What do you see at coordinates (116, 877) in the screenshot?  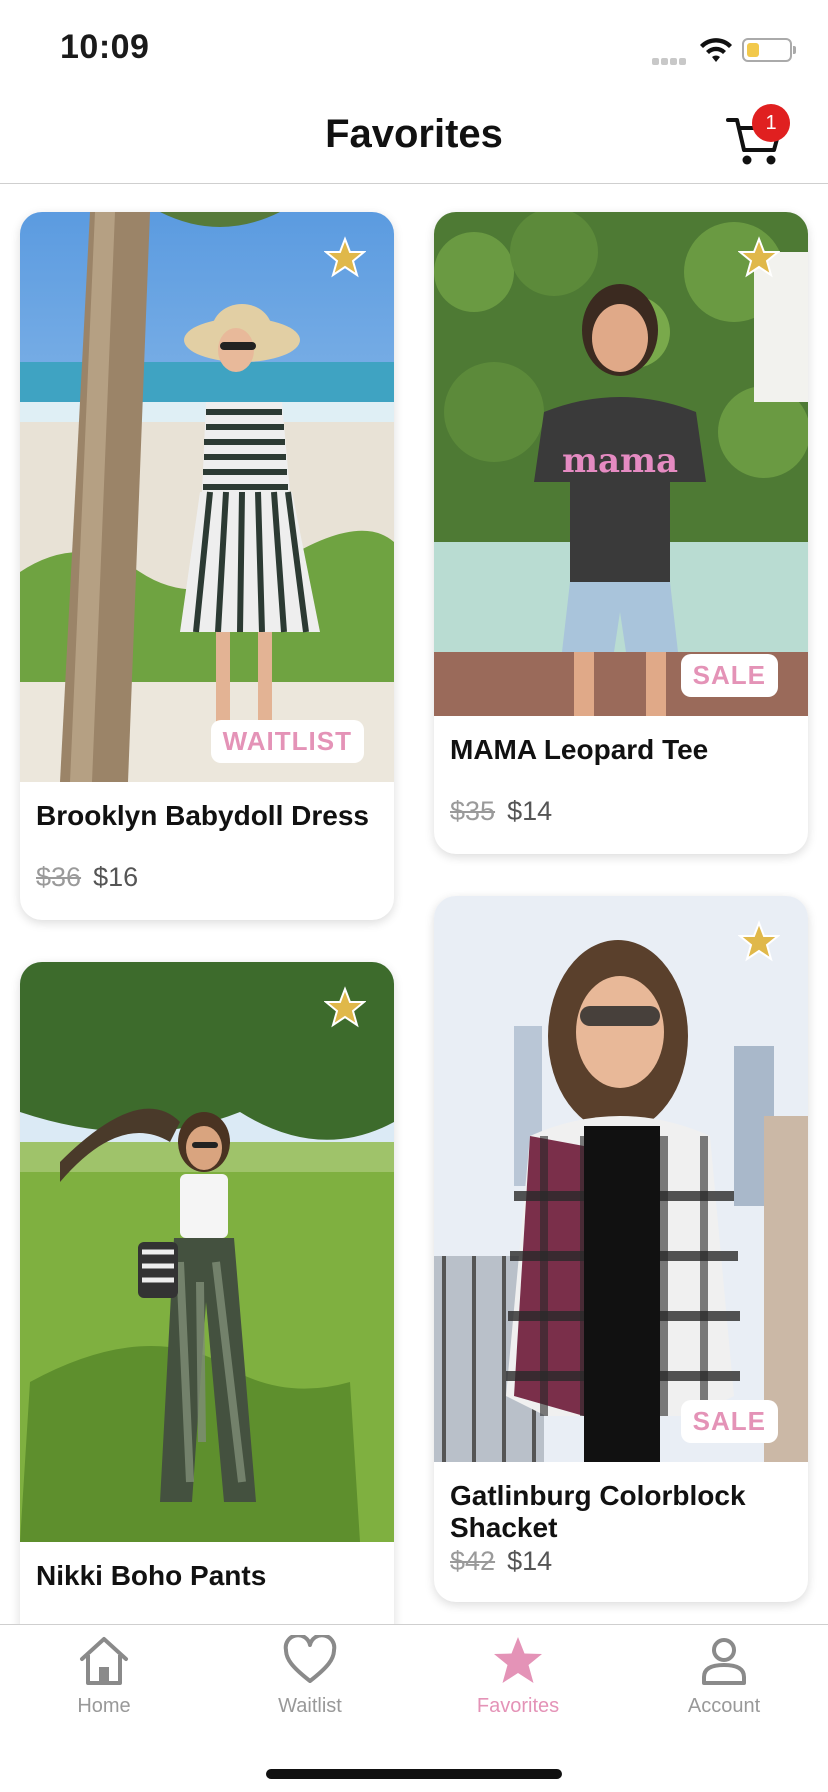 I see `sale-price: $16` at bounding box center [116, 877].